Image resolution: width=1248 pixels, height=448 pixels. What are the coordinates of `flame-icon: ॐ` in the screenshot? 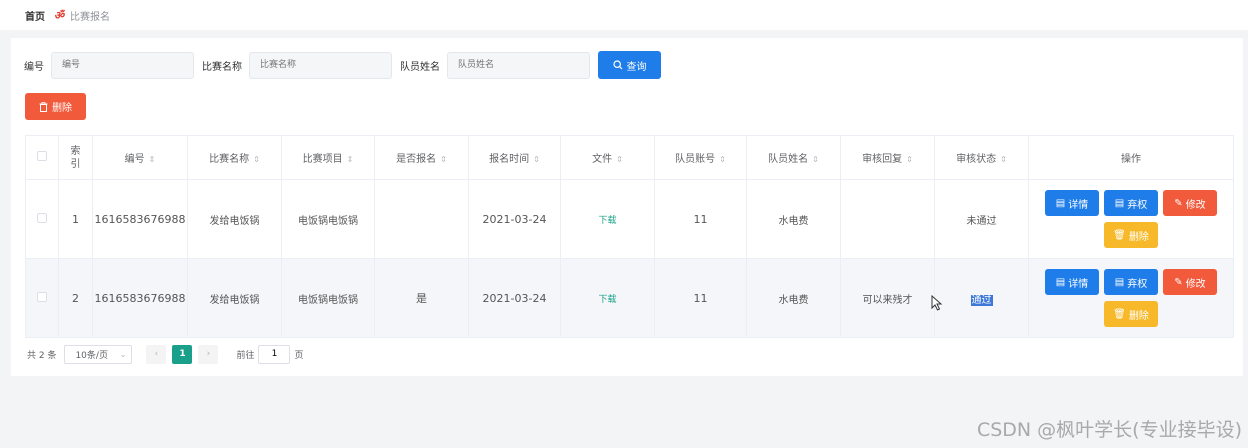 It's located at (59, 15).